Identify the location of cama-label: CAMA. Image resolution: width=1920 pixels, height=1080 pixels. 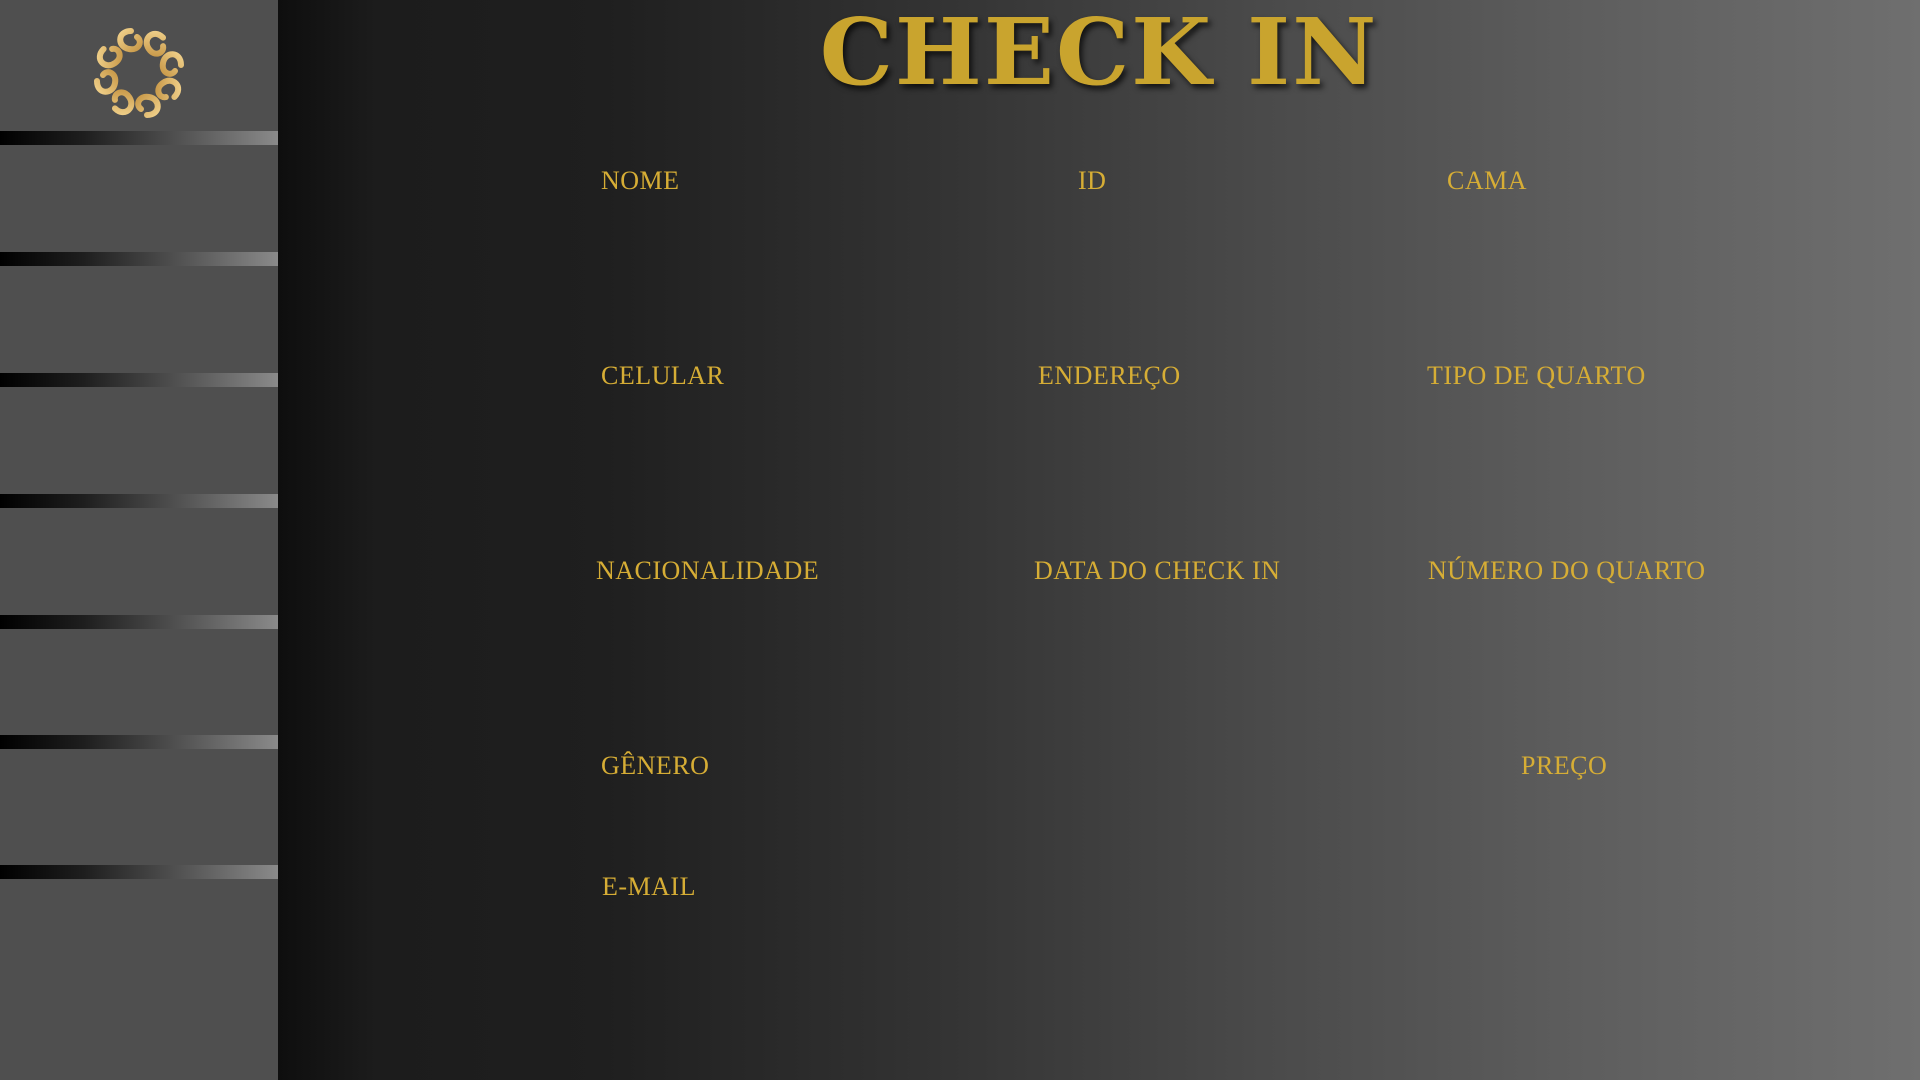
(1487, 180).